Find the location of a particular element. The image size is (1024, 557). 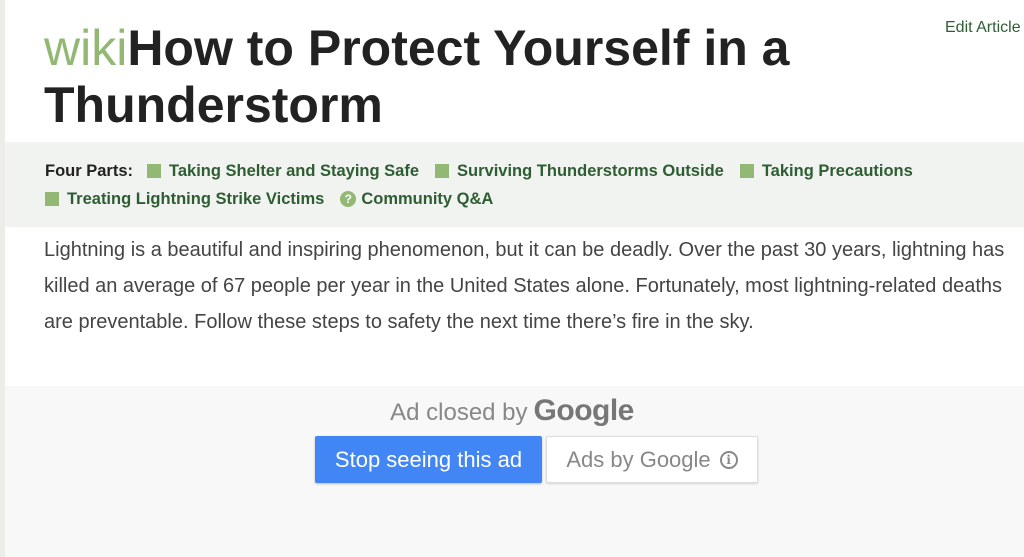

info-icon: i is located at coordinates (728, 459).